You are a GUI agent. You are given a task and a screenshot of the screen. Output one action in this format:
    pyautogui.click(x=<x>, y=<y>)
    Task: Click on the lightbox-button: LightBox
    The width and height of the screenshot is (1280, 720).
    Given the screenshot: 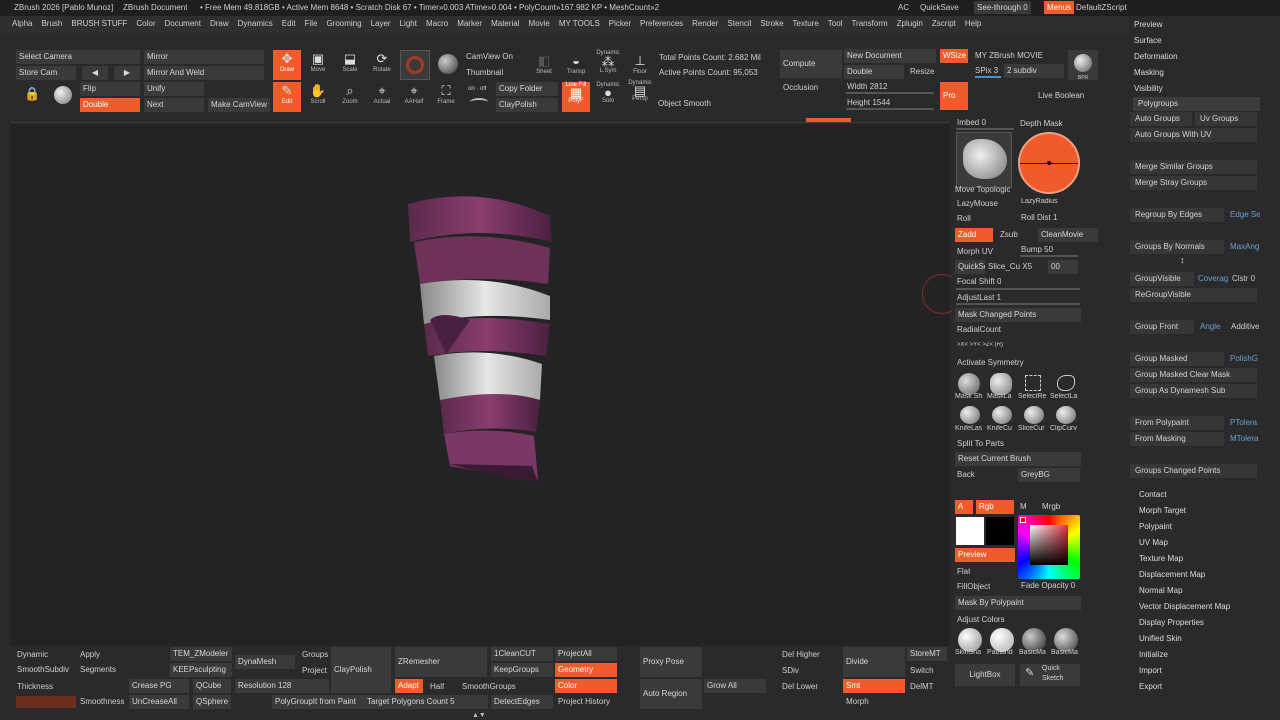 What is the action you would take?
    pyautogui.click(x=985, y=675)
    